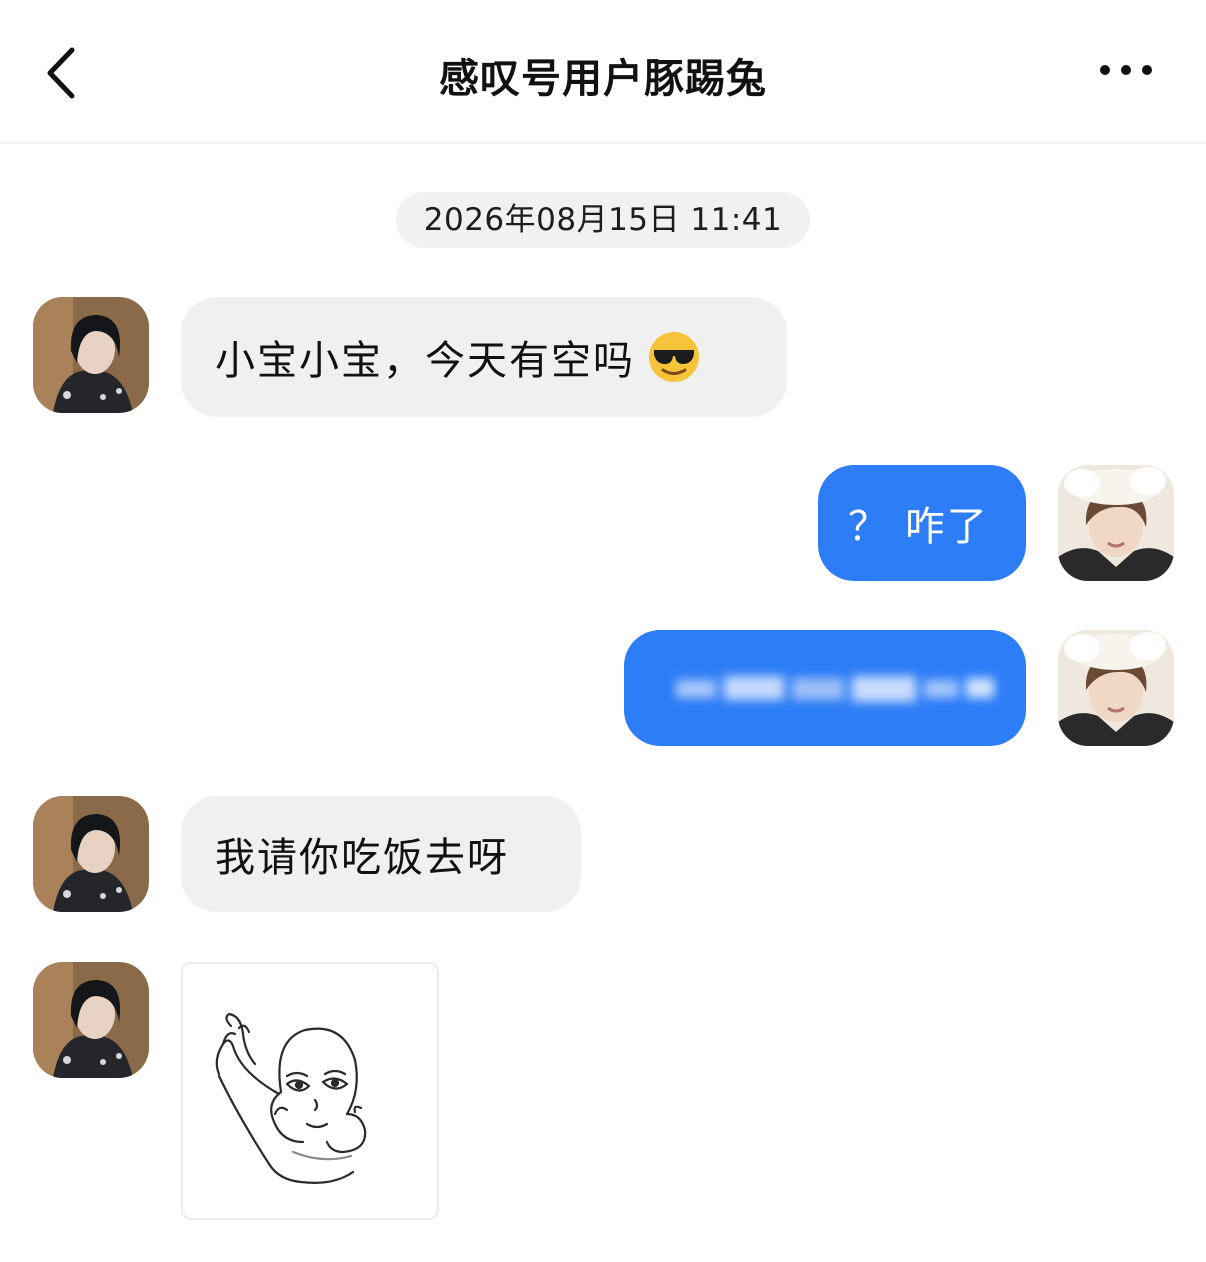 This screenshot has width=1206, height=1262. What do you see at coordinates (918, 527) in the screenshot?
I see `message-text: ？ 咋了` at bounding box center [918, 527].